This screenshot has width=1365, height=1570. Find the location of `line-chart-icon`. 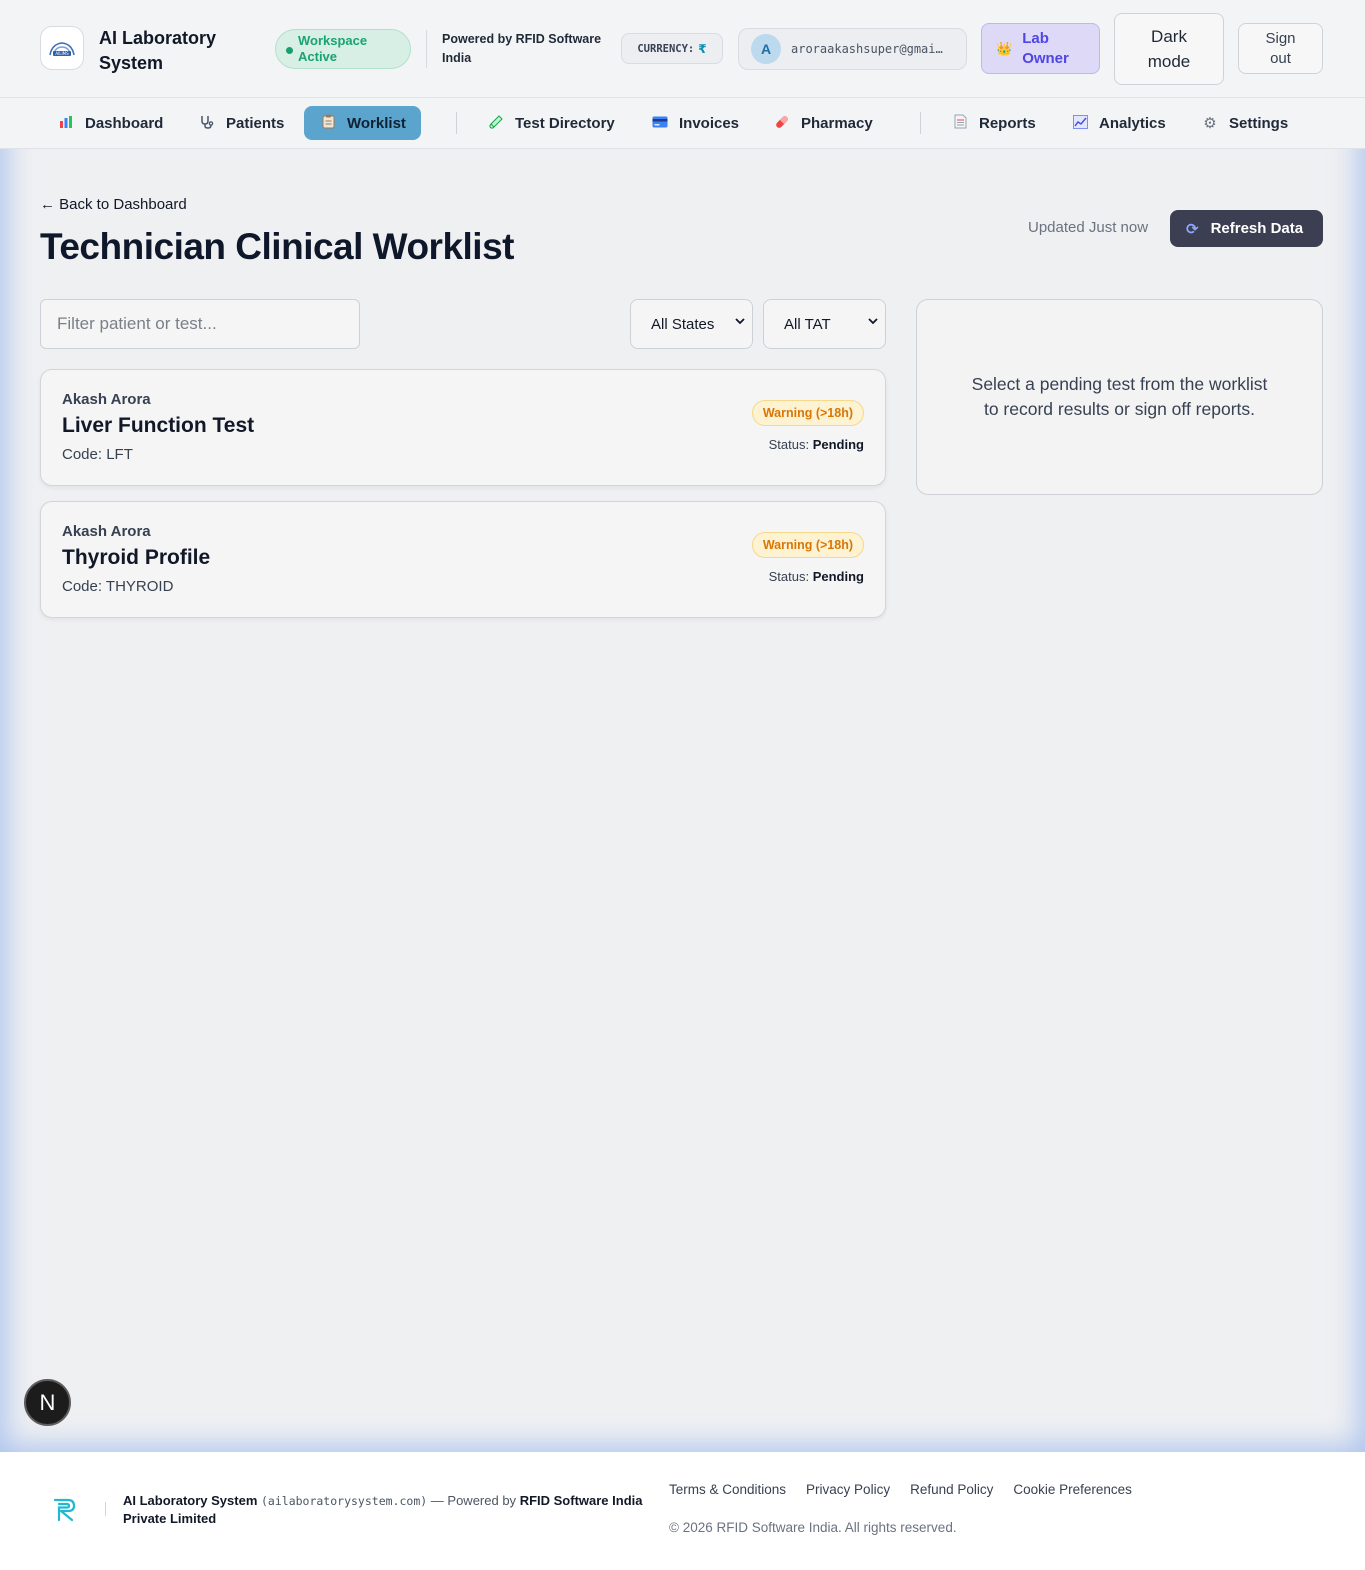

line-chart-icon is located at coordinates (1080, 123).